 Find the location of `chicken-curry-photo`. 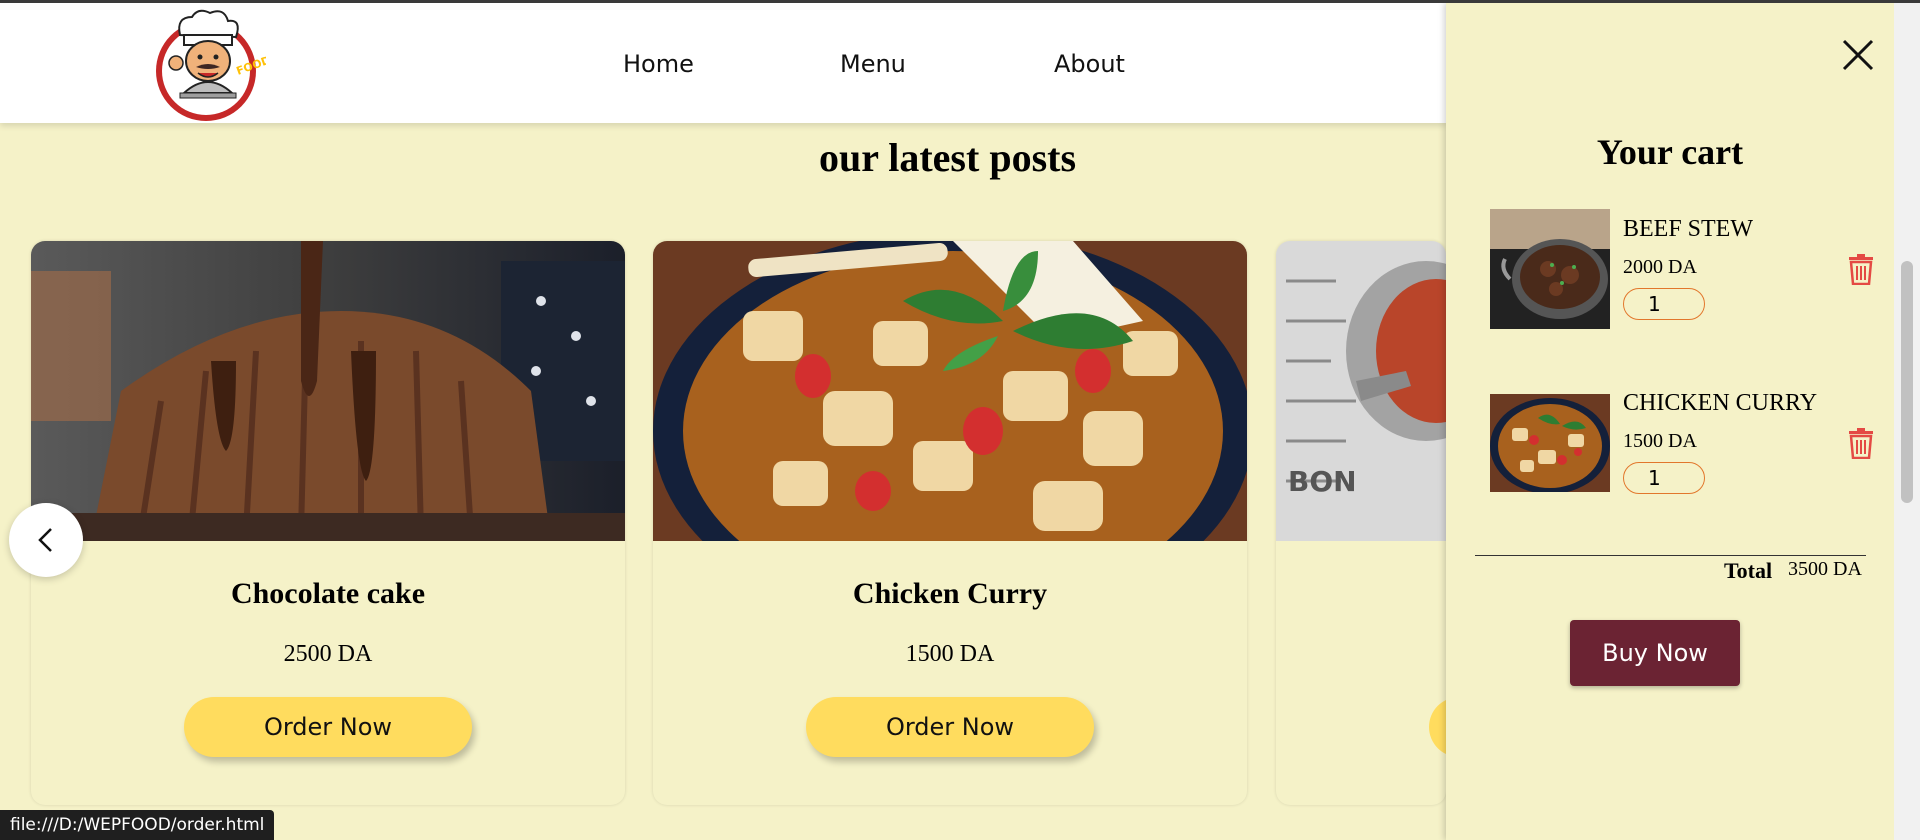

chicken-curry-photo is located at coordinates (950, 391).